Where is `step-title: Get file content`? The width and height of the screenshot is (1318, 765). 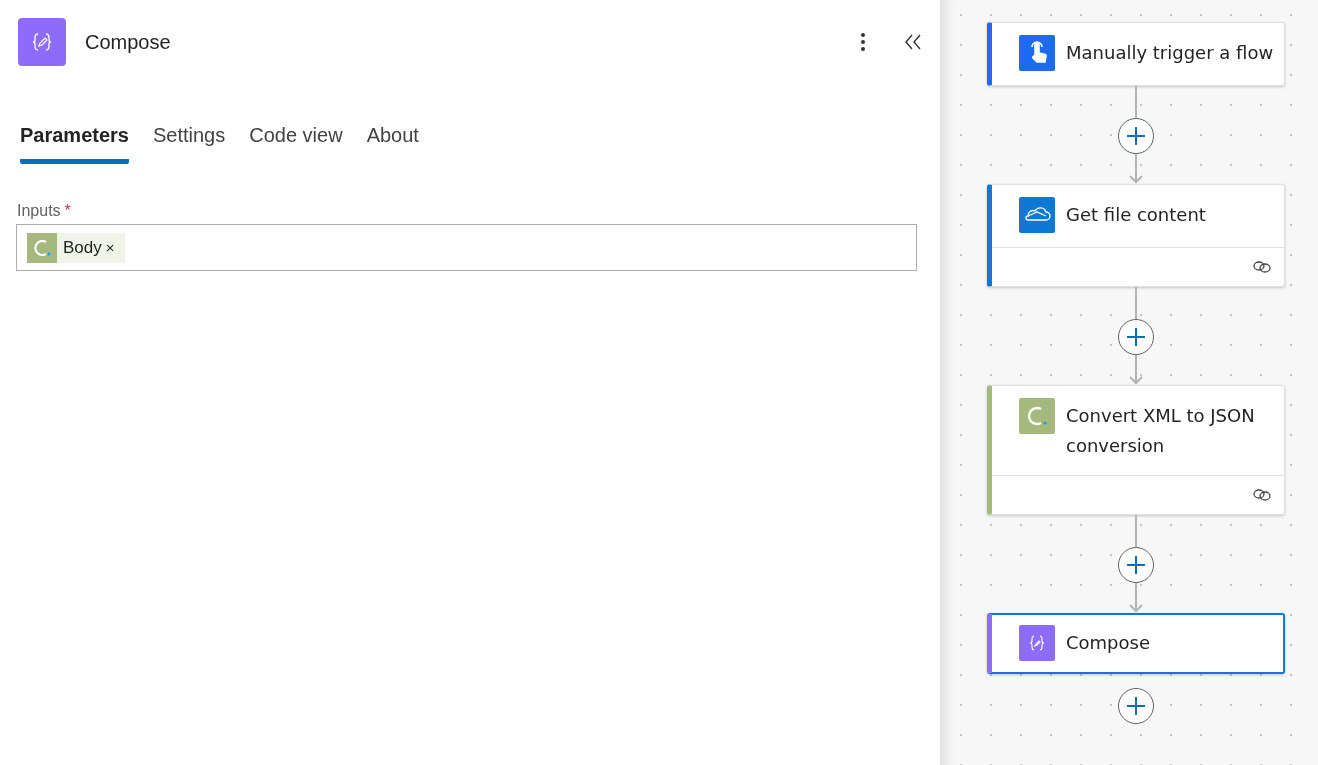
step-title: Get file content is located at coordinates (1136, 215).